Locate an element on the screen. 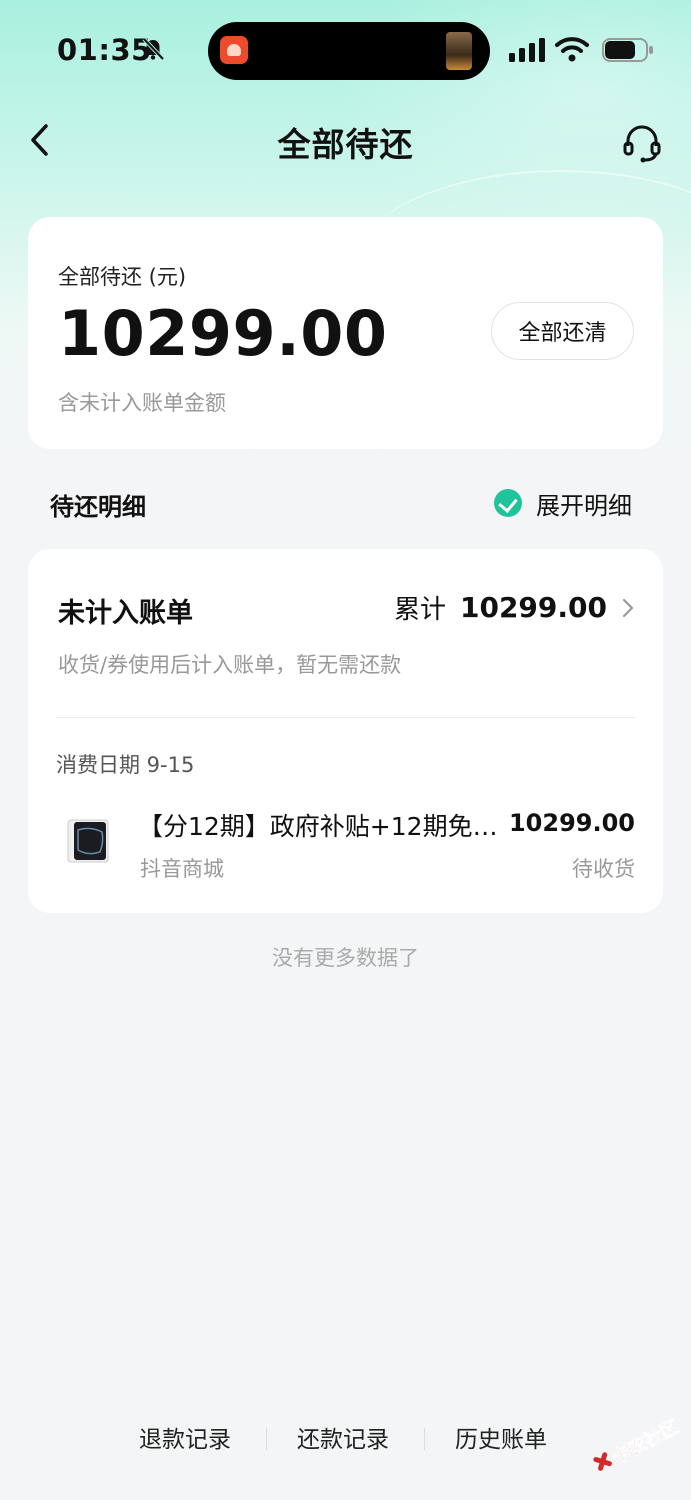 The image size is (691, 1500). unbilled-title: 未计入账单 is located at coordinates (125, 613).